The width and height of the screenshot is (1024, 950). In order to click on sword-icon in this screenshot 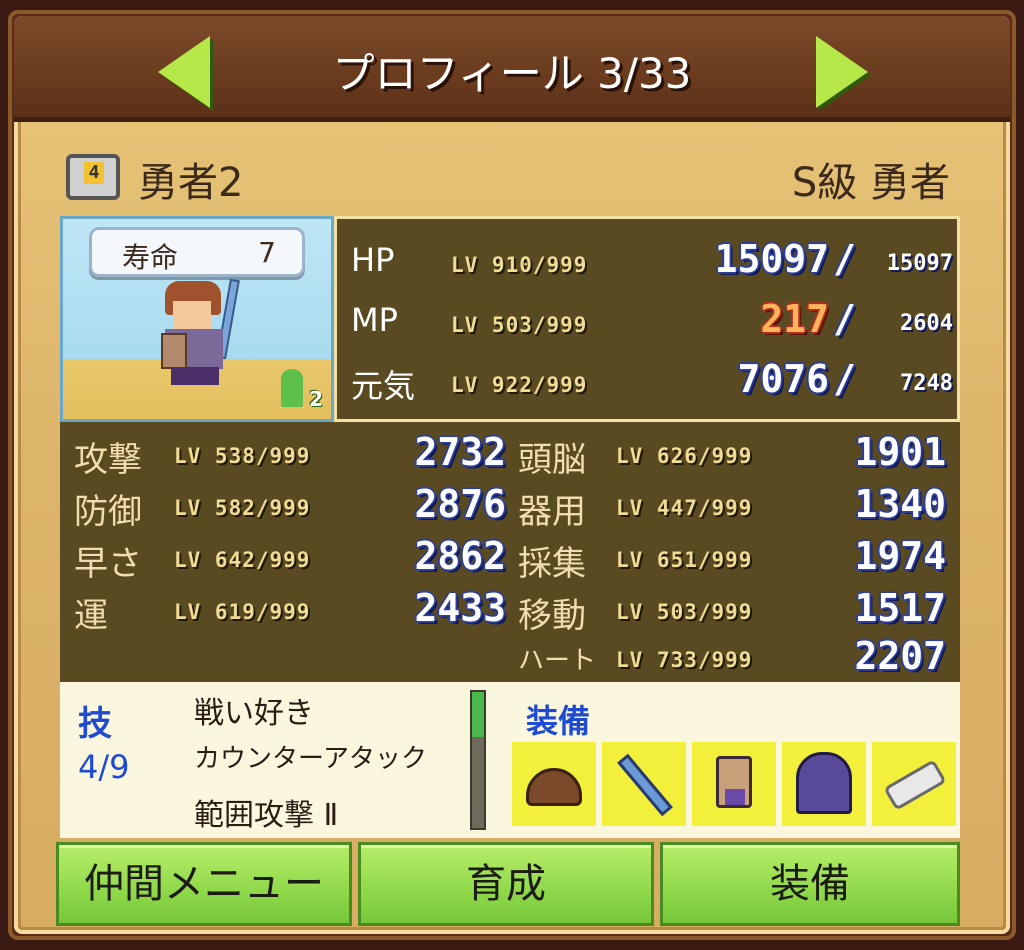, I will do `click(645, 785)`.